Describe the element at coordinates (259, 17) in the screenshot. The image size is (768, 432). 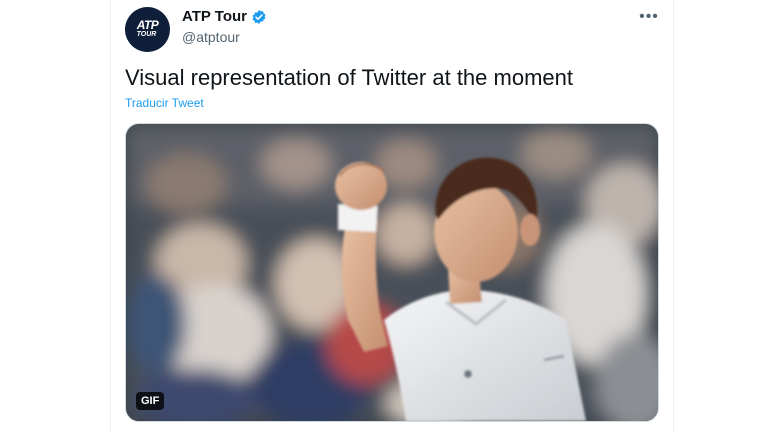
I see `verified-badge-icon` at that location.